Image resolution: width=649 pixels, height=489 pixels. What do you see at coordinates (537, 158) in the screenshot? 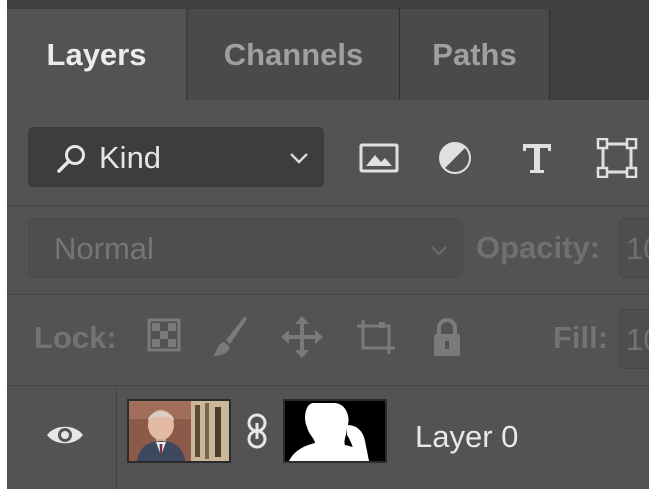
I see `type-filter-icon` at bounding box center [537, 158].